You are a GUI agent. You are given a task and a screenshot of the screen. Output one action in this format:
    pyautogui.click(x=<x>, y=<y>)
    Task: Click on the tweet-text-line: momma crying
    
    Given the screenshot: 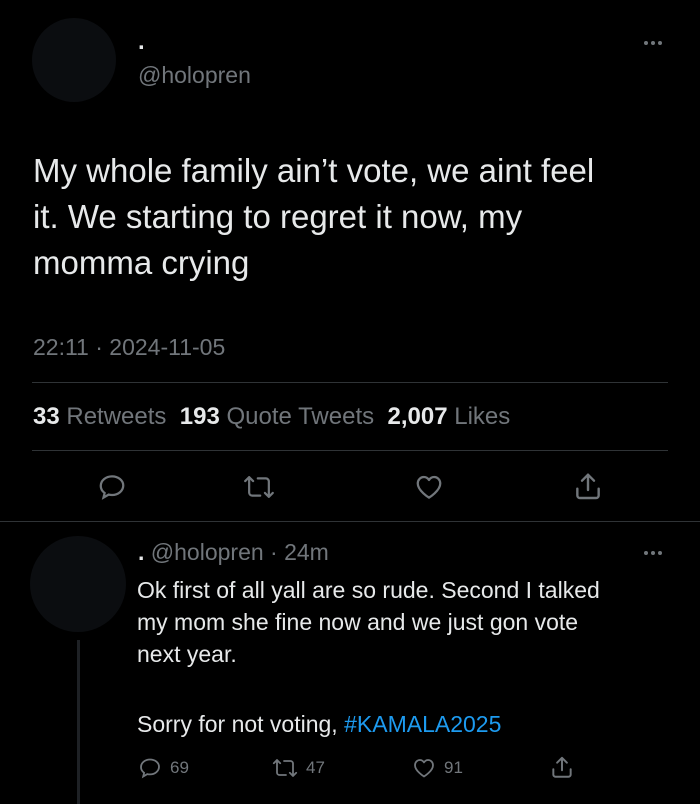 What is the action you would take?
    pyautogui.click(x=141, y=262)
    